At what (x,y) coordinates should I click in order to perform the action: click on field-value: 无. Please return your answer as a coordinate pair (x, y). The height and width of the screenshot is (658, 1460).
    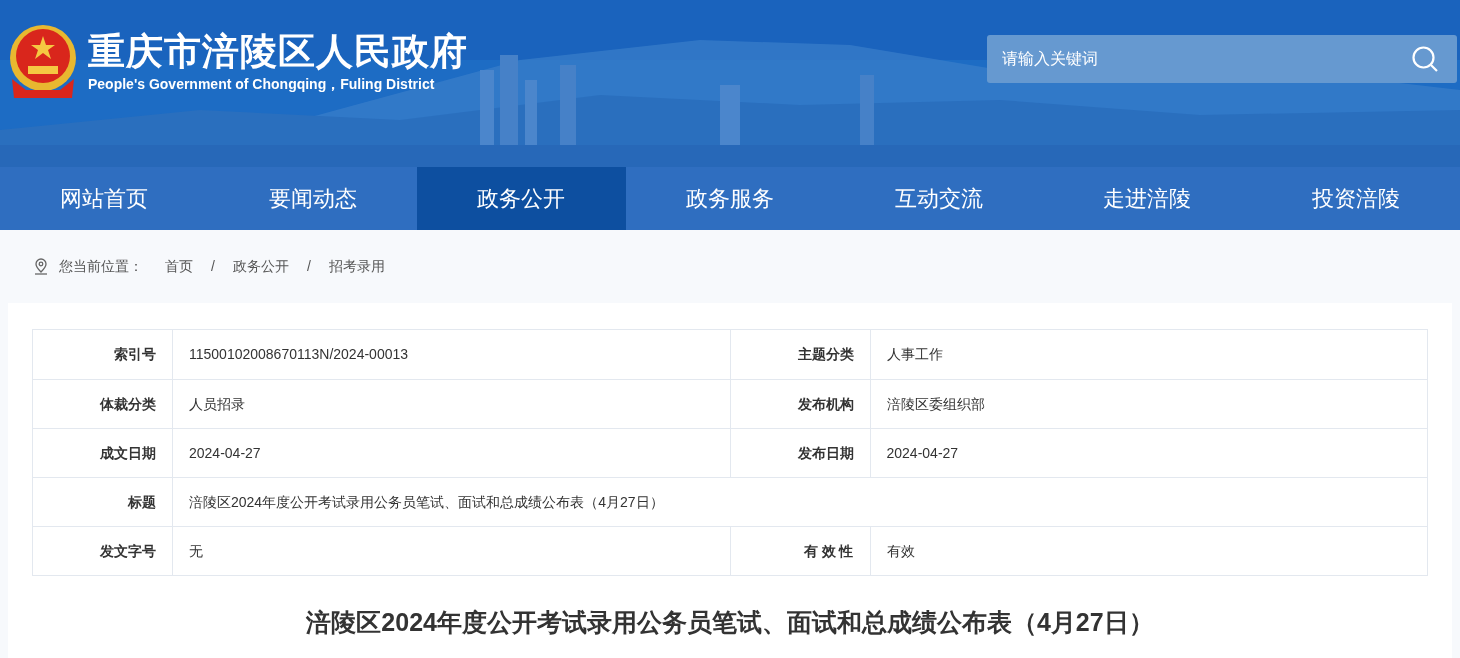
    Looking at the image, I should click on (196, 551).